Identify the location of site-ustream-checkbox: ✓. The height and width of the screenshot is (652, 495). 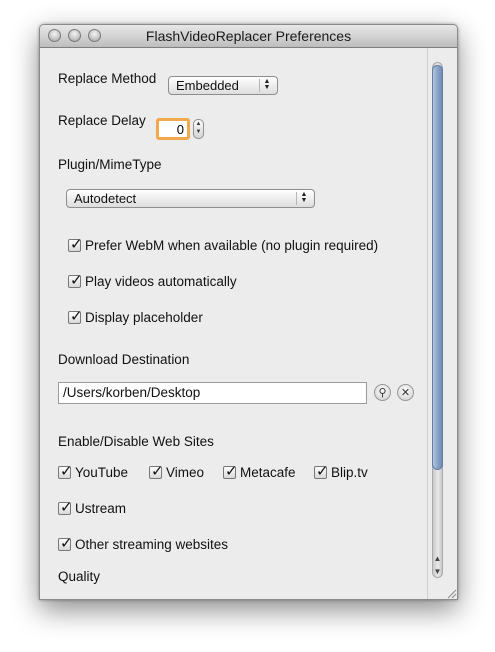
(65, 507).